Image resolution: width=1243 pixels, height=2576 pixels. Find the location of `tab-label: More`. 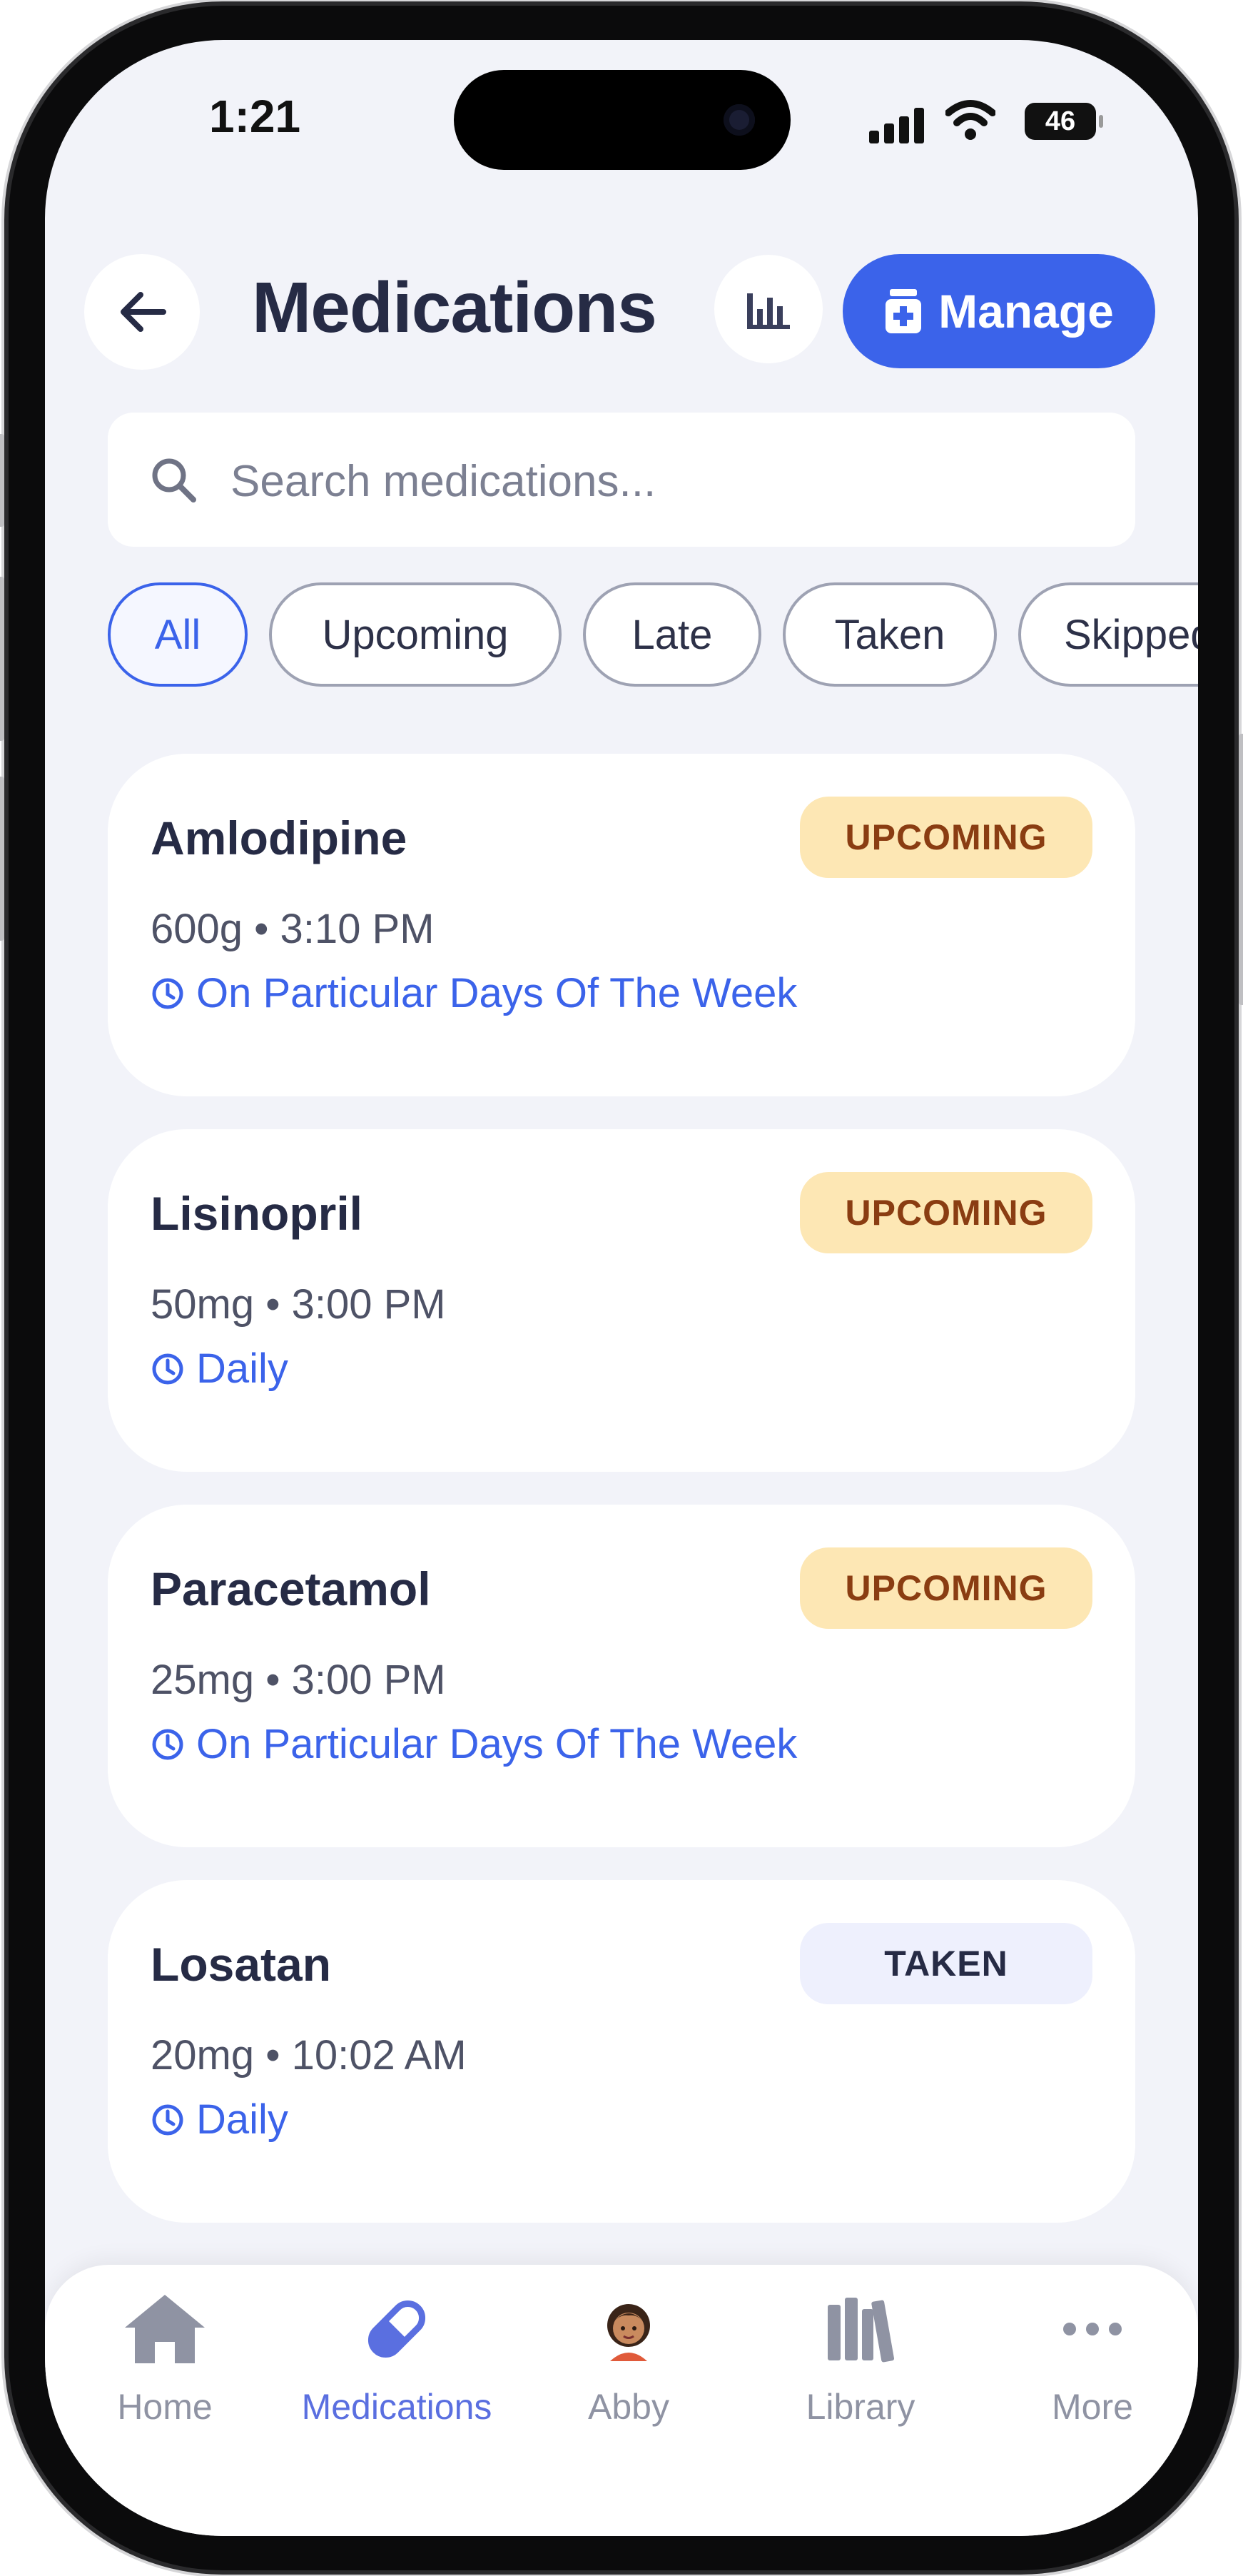

tab-label: More is located at coordinates (1092, 2407).